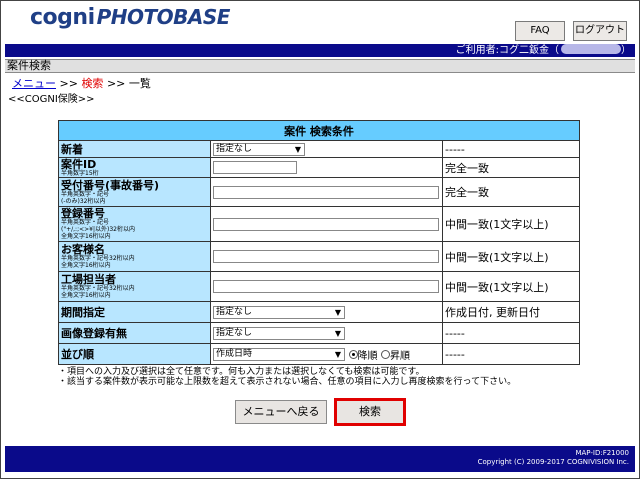 The height and width of the screenshot is (479, 640). I want to click on sort-desc-radio, so click(353, 354).